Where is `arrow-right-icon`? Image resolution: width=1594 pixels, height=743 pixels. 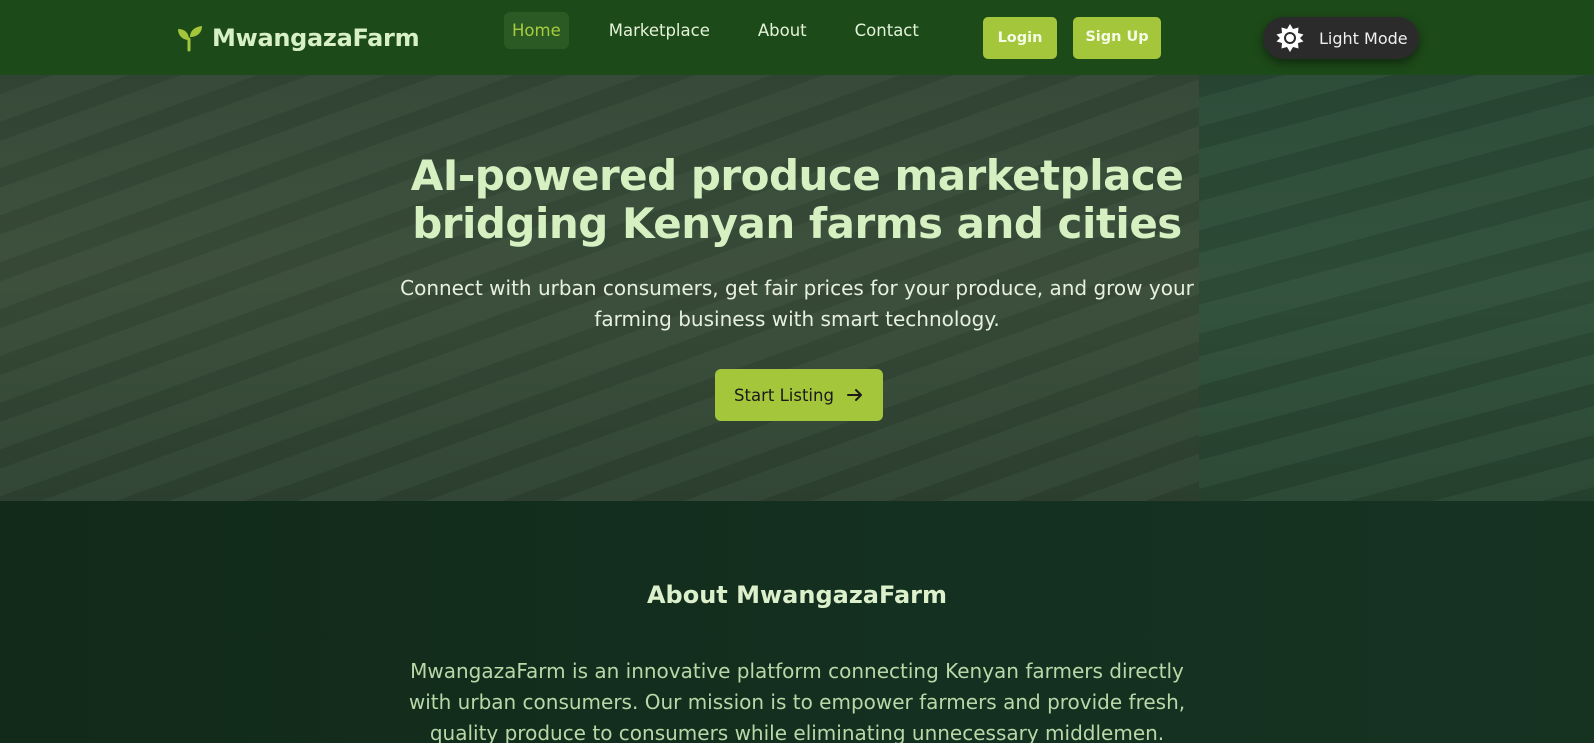
arrow-right-icon is located at coordinates (854, 395).